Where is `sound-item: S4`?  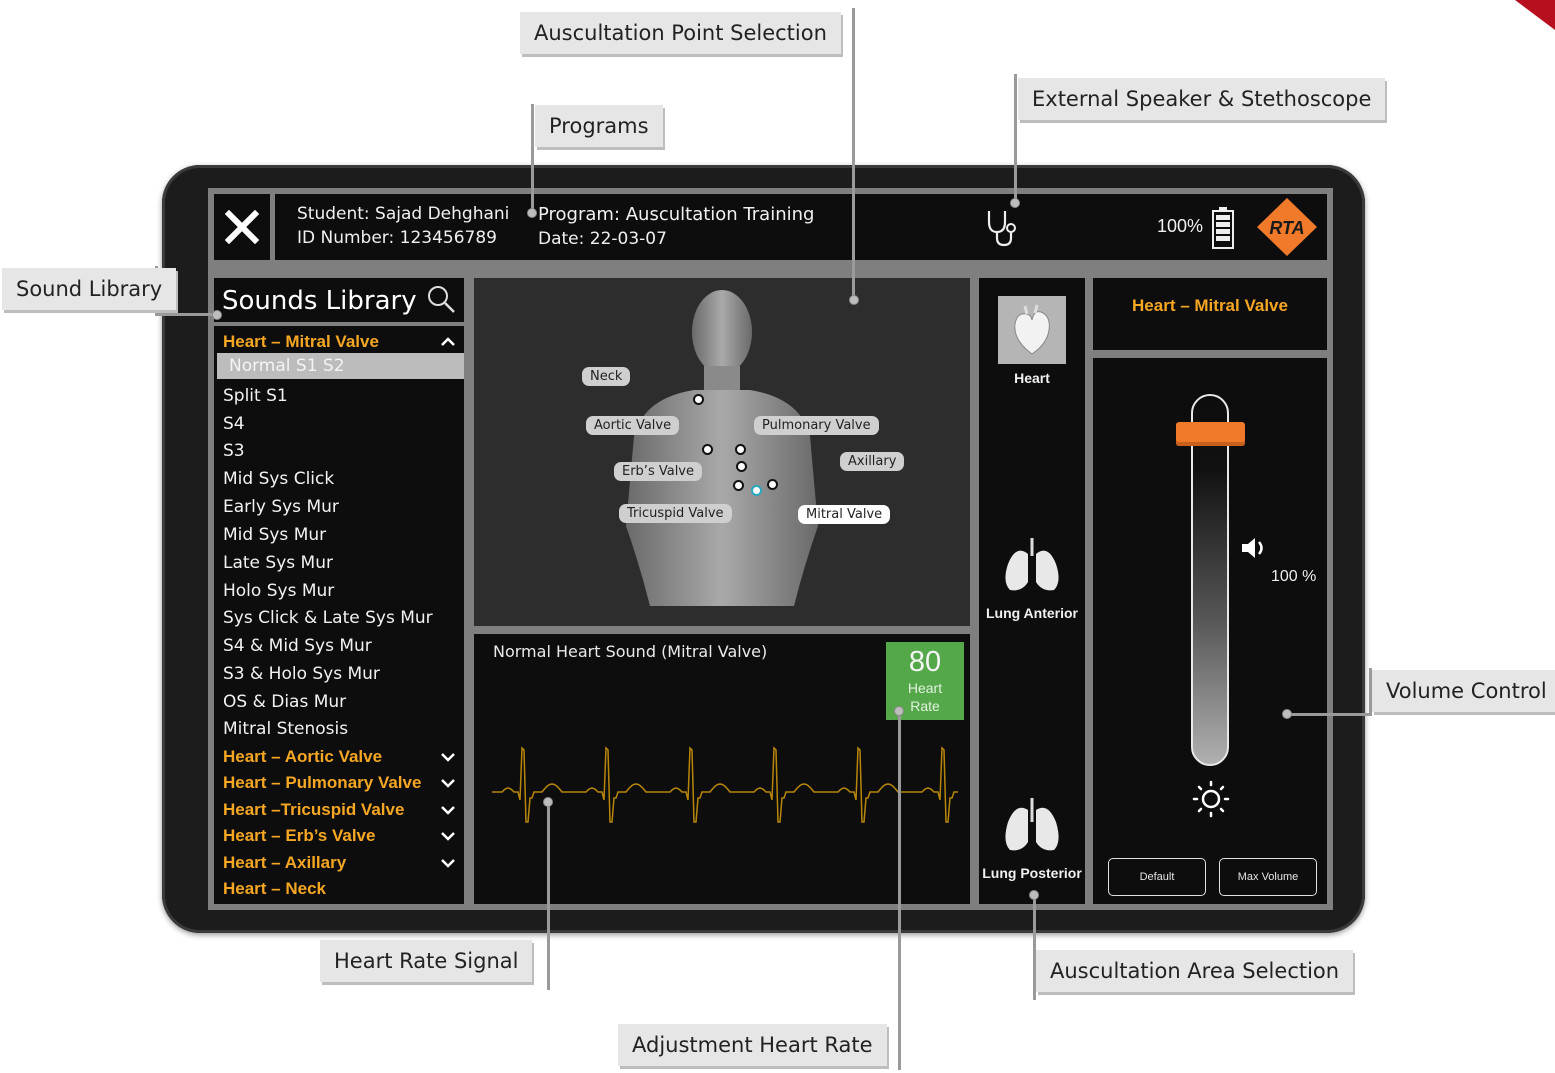
sound-item: S4 is located at coordinates (234, 424).